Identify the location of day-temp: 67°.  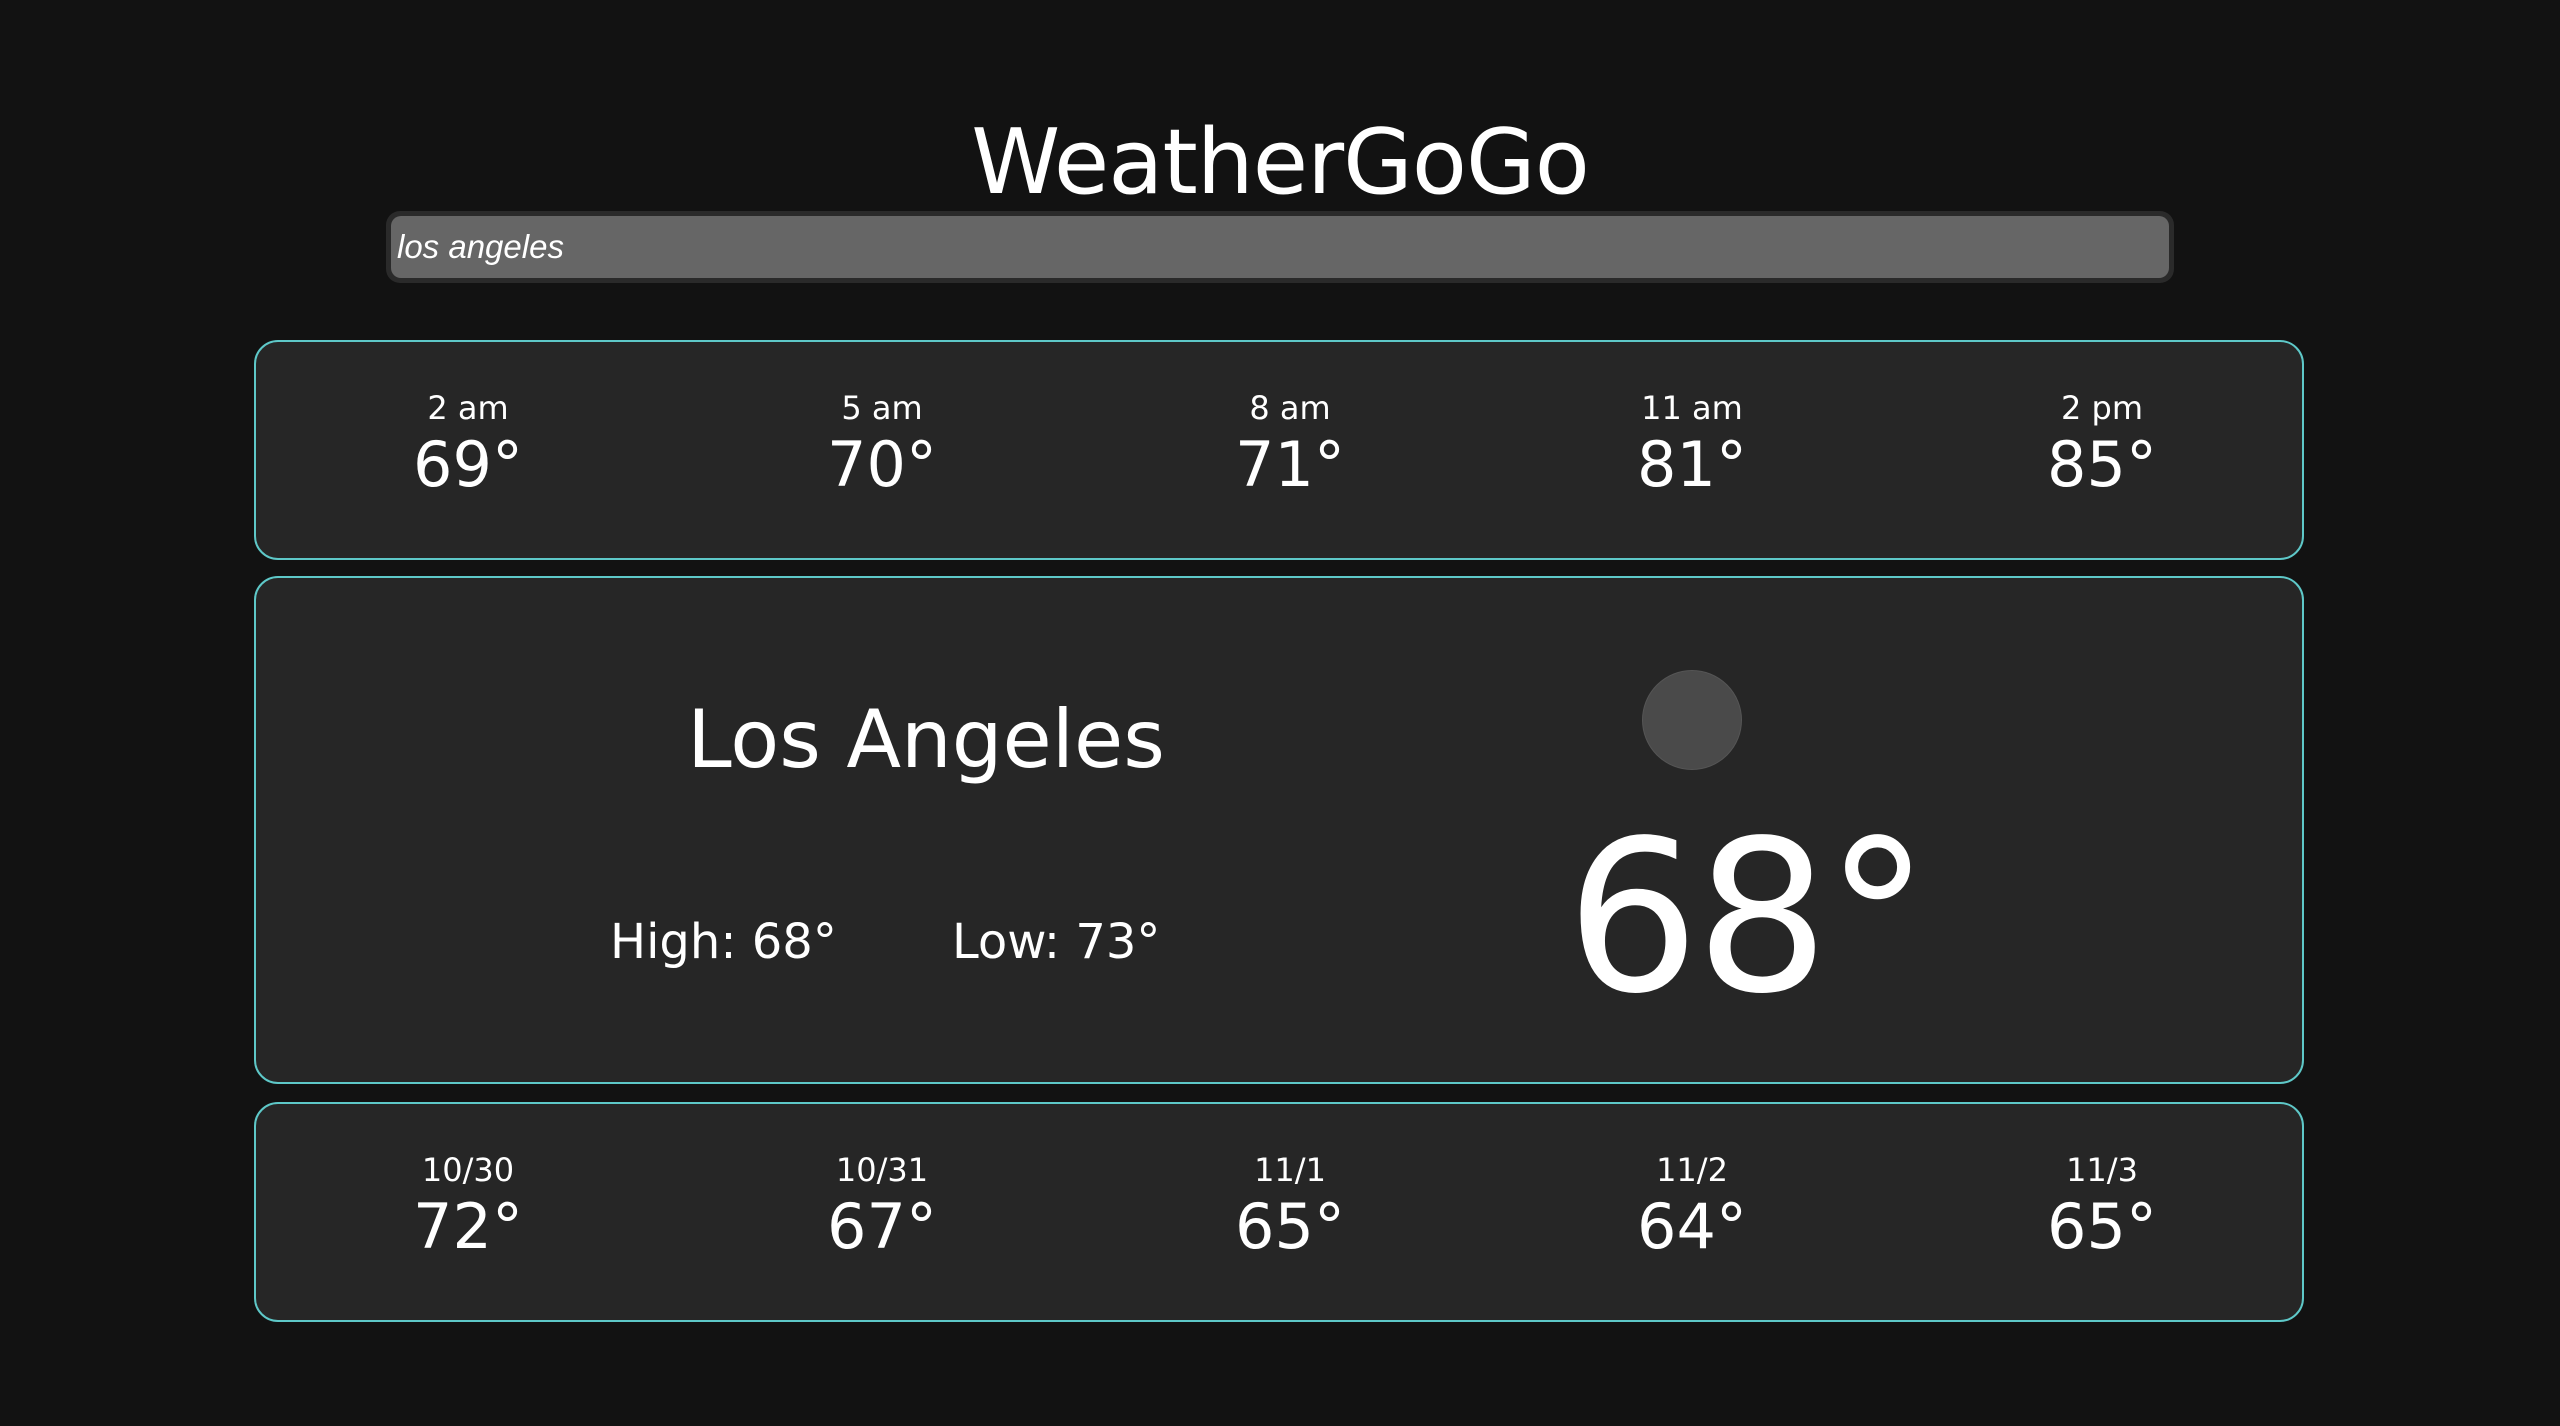
(882, 1226).